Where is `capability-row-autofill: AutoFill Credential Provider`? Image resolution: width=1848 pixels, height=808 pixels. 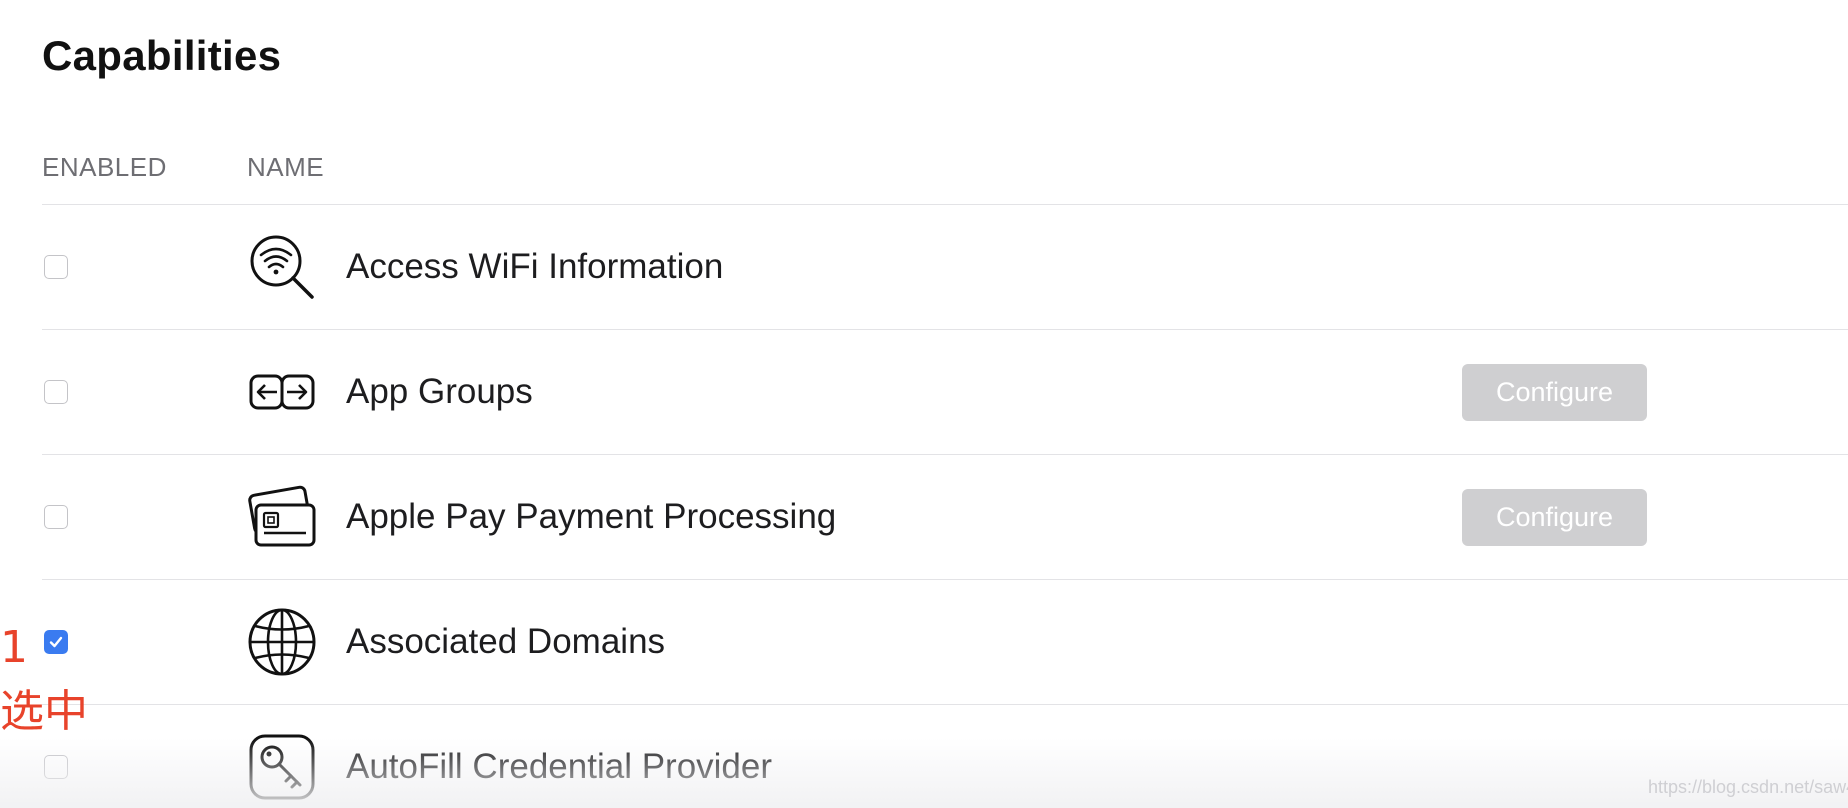
capability-row-autofill: AutoFill Credential Provider is located at coordinates (945, 756).